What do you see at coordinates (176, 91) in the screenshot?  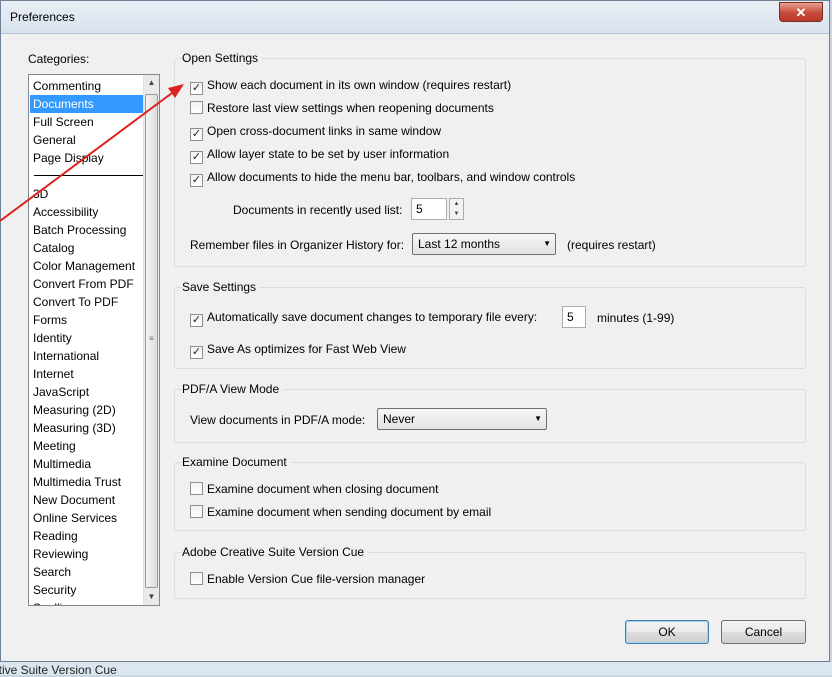 I see `annotation-arrow-head` at bounding box center [176, 91].